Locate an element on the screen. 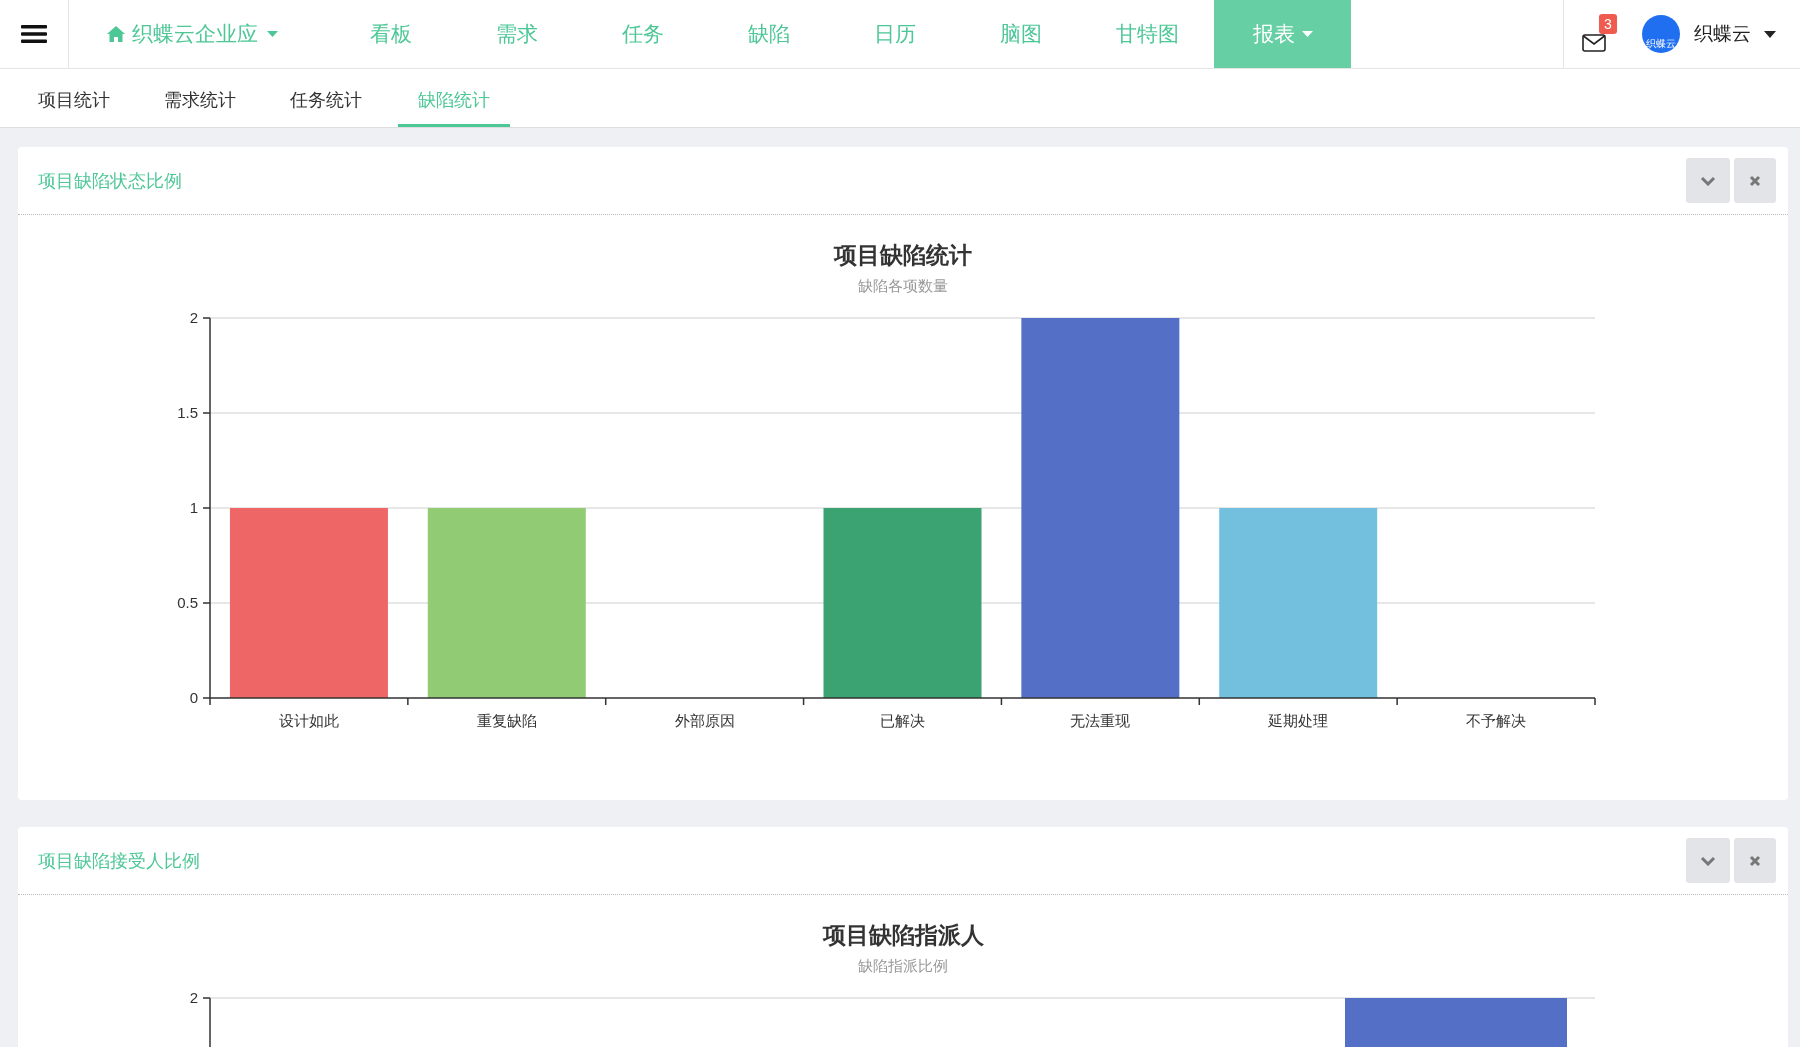 Image resolution: width=1800 pixels, height=1047 pixels. nav-tab: 看板 is located at coordinates (391, 34).